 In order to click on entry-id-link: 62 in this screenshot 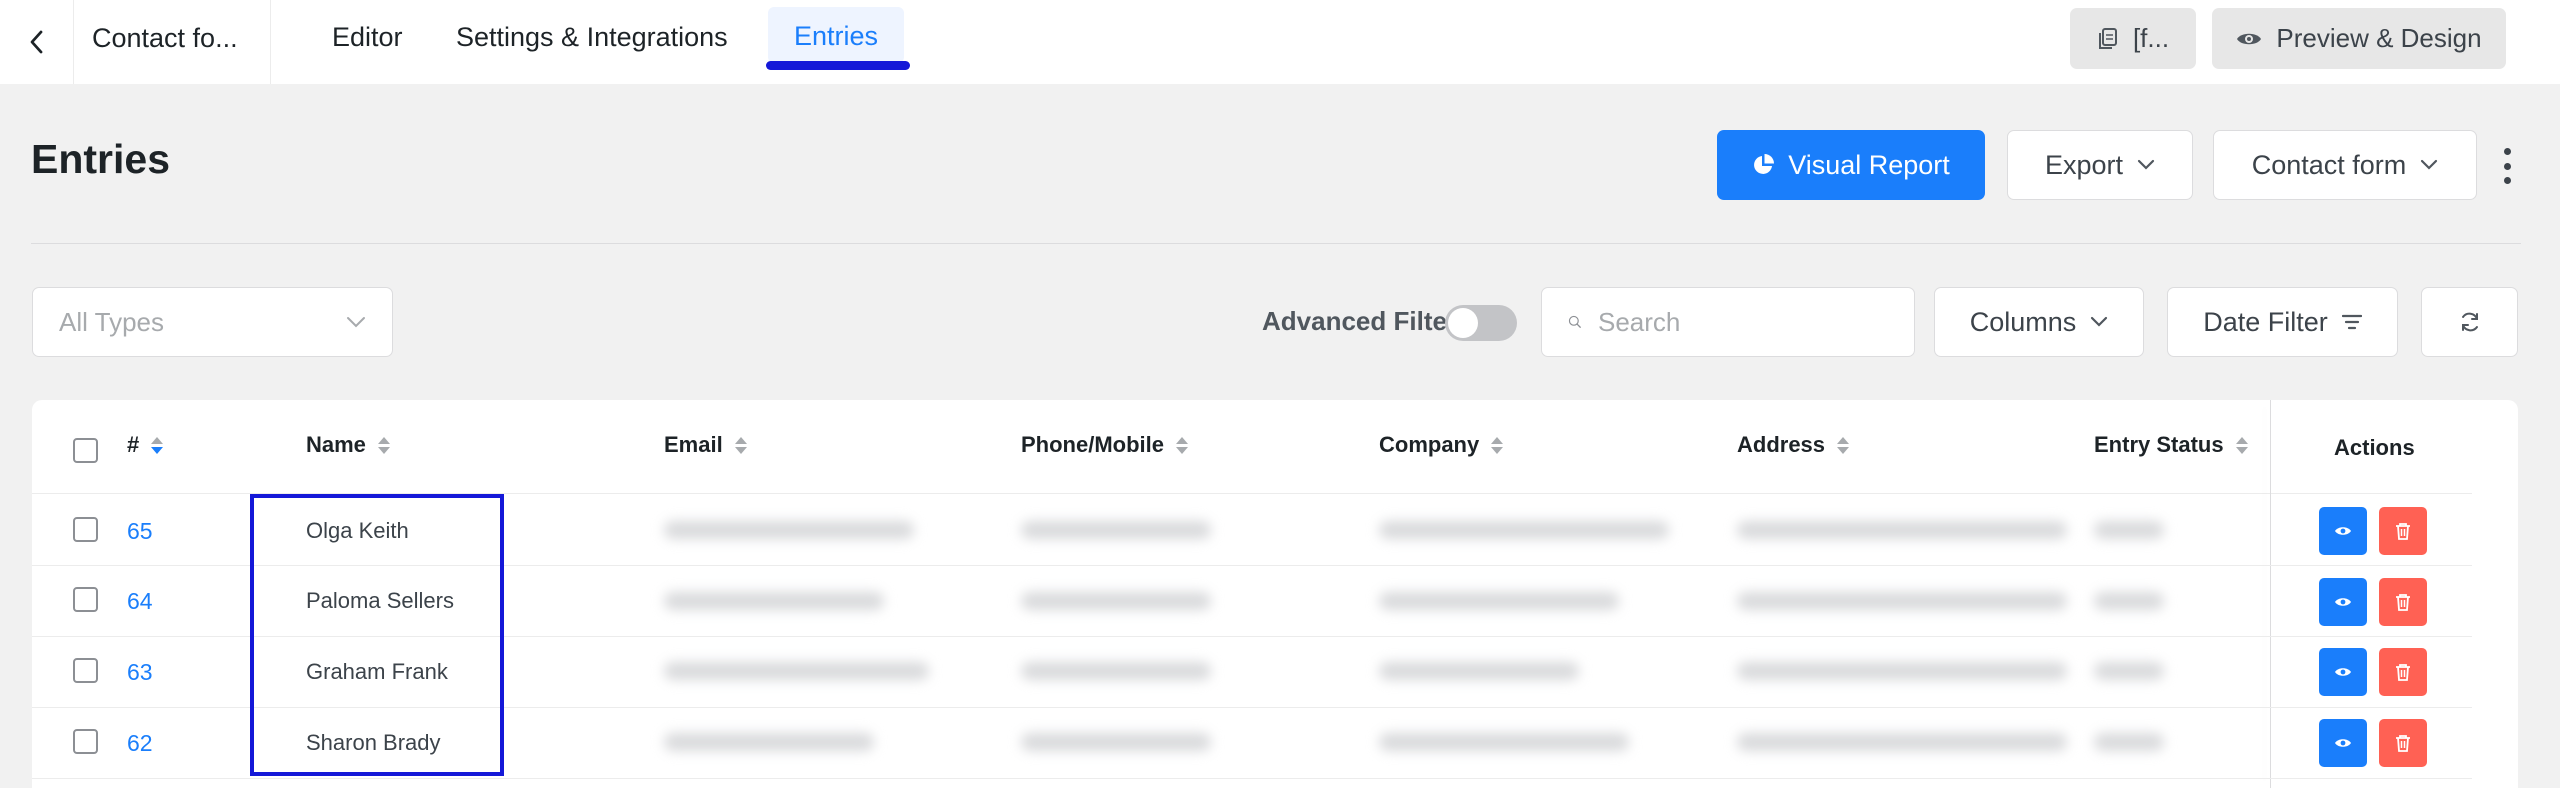, I will do `click(140, 743)`.